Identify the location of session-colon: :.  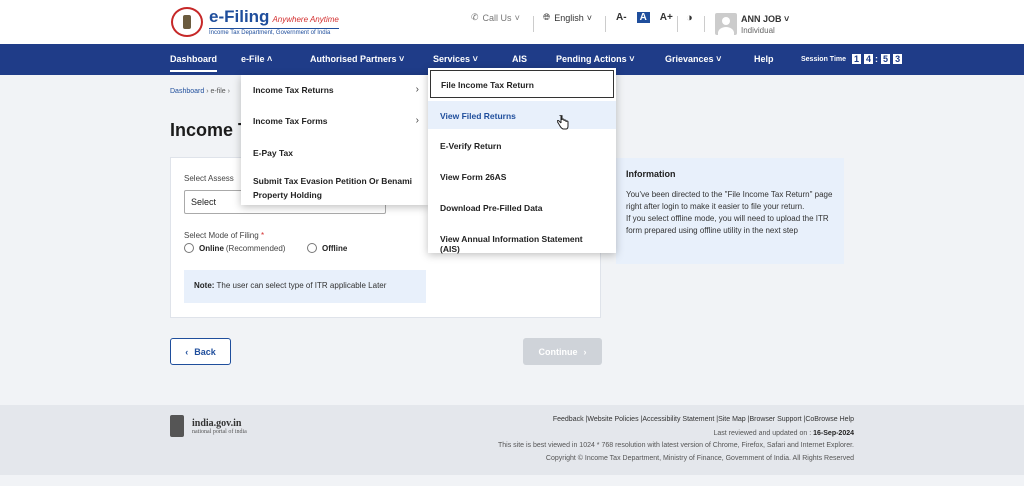
(877, 59).